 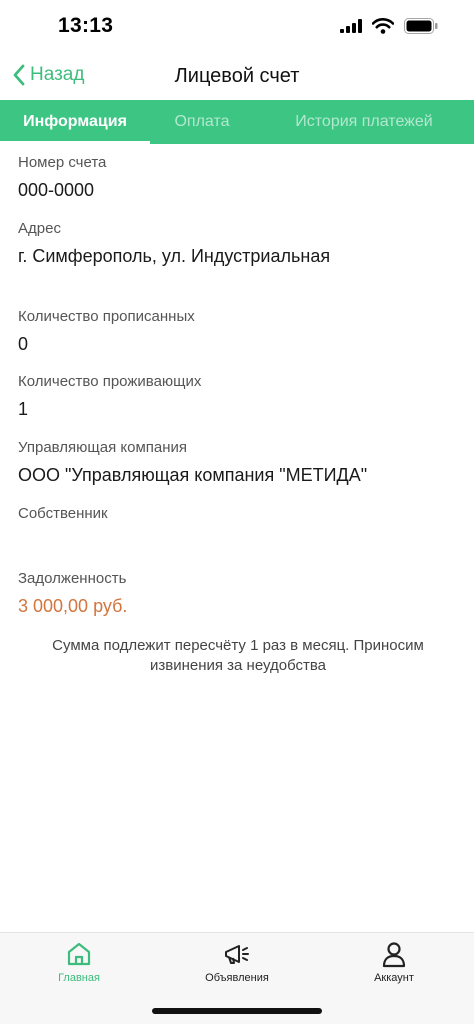 I want to click on account-number-label: Номер счета, so click(x=62, y=162).